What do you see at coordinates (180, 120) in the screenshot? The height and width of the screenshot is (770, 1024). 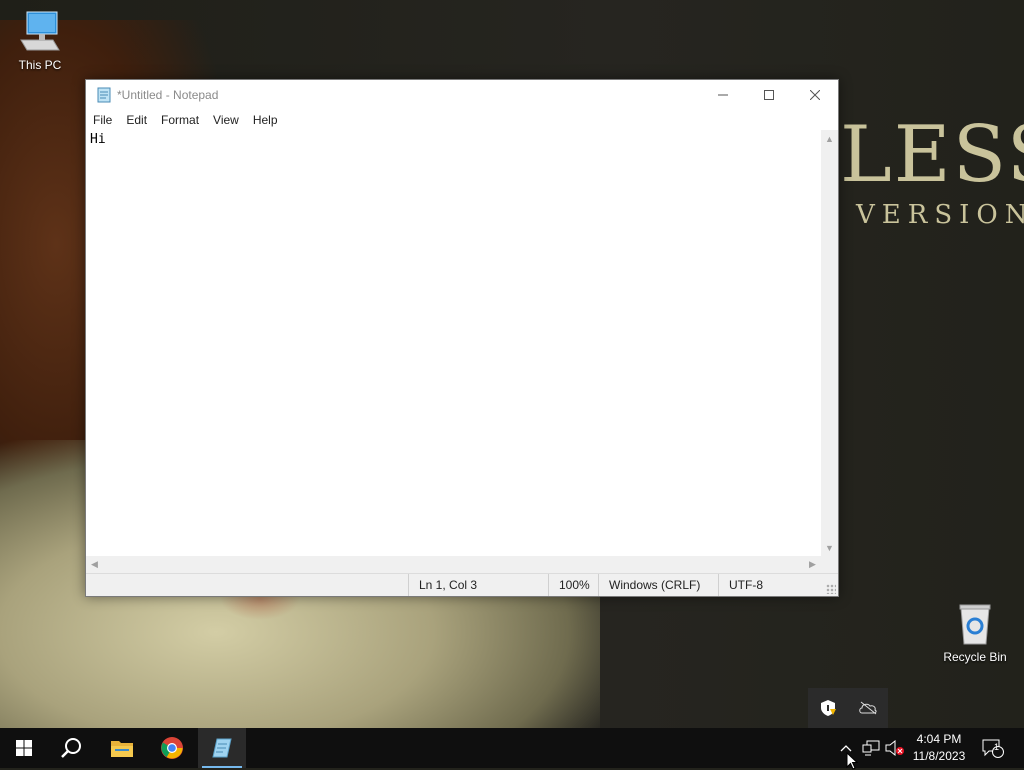 I see `menu-format: Format` at bounding box center [180, 120].